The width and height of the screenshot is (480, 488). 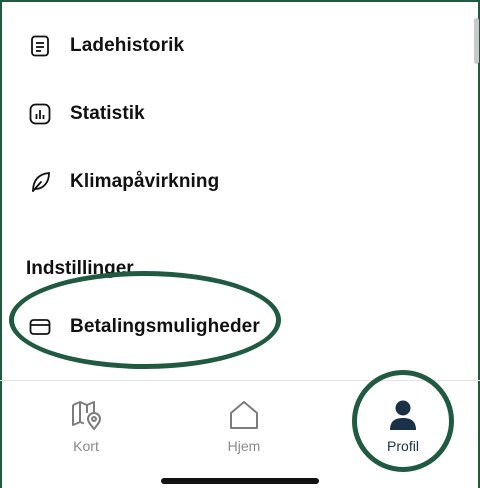 What do you see at coordinates (127, 45) in the screenshot?
I see `menu-item-label: Ladehistorik` at bounding box center [127, 45].